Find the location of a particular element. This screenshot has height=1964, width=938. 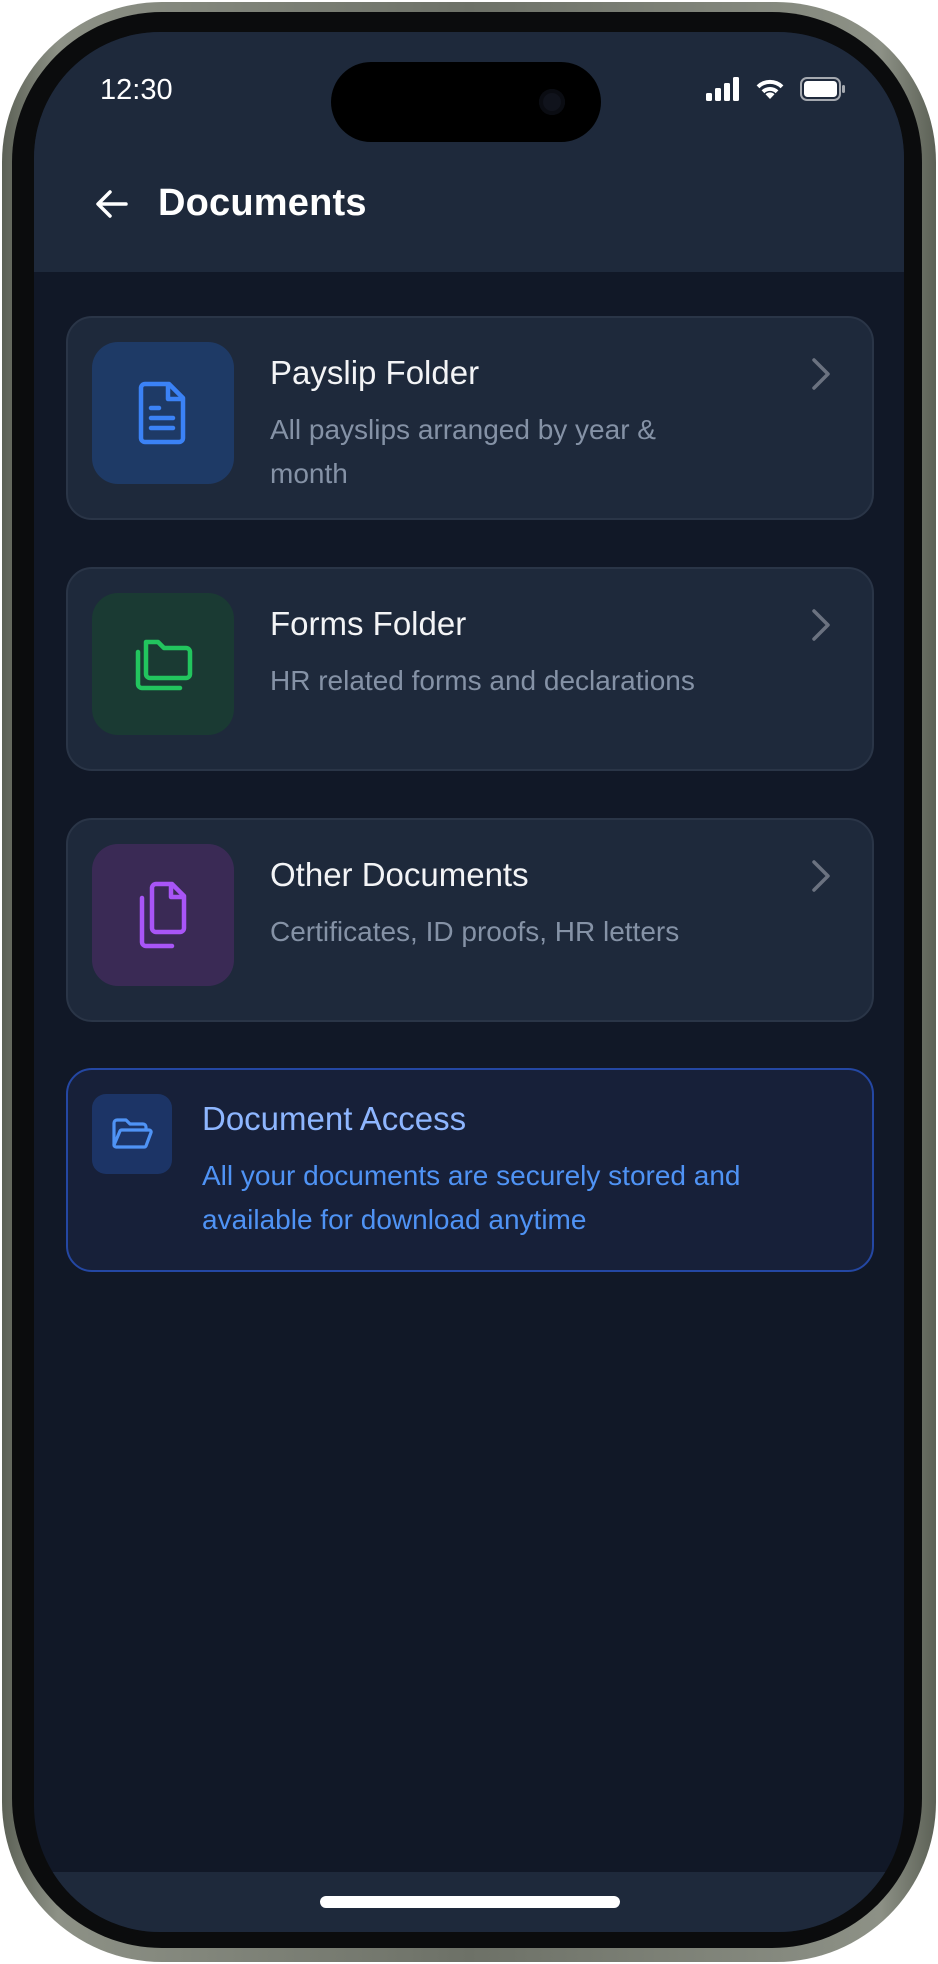

arrow-left-icon is located at coordinates (112, 204).